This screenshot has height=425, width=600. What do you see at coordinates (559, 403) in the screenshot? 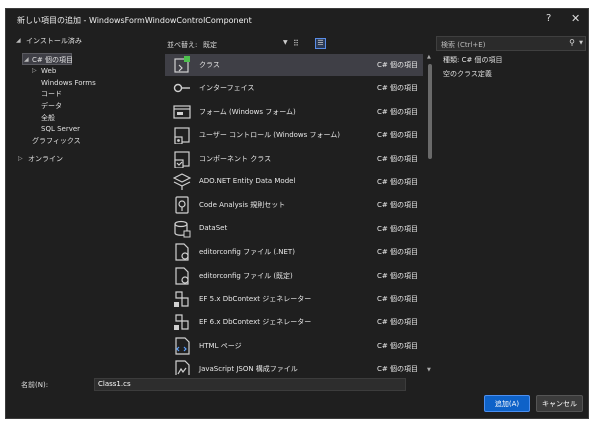
I see `cancel-button: キャンセル` at bounding box center [559, 403].